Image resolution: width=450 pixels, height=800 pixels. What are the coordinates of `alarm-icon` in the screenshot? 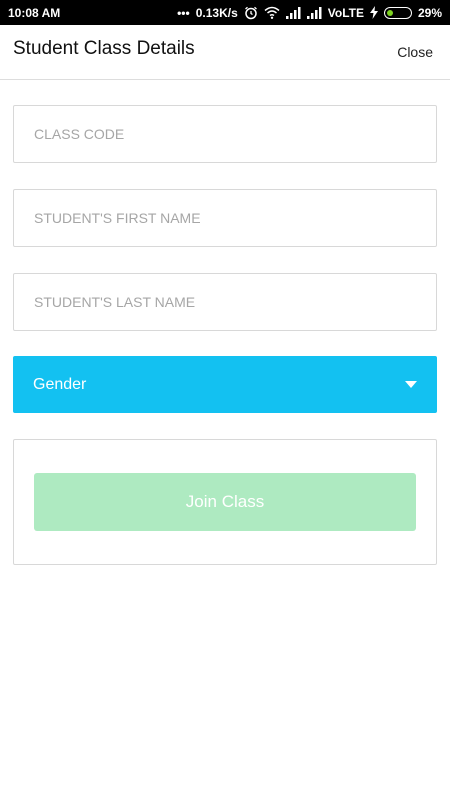 It's located at (251, 13).